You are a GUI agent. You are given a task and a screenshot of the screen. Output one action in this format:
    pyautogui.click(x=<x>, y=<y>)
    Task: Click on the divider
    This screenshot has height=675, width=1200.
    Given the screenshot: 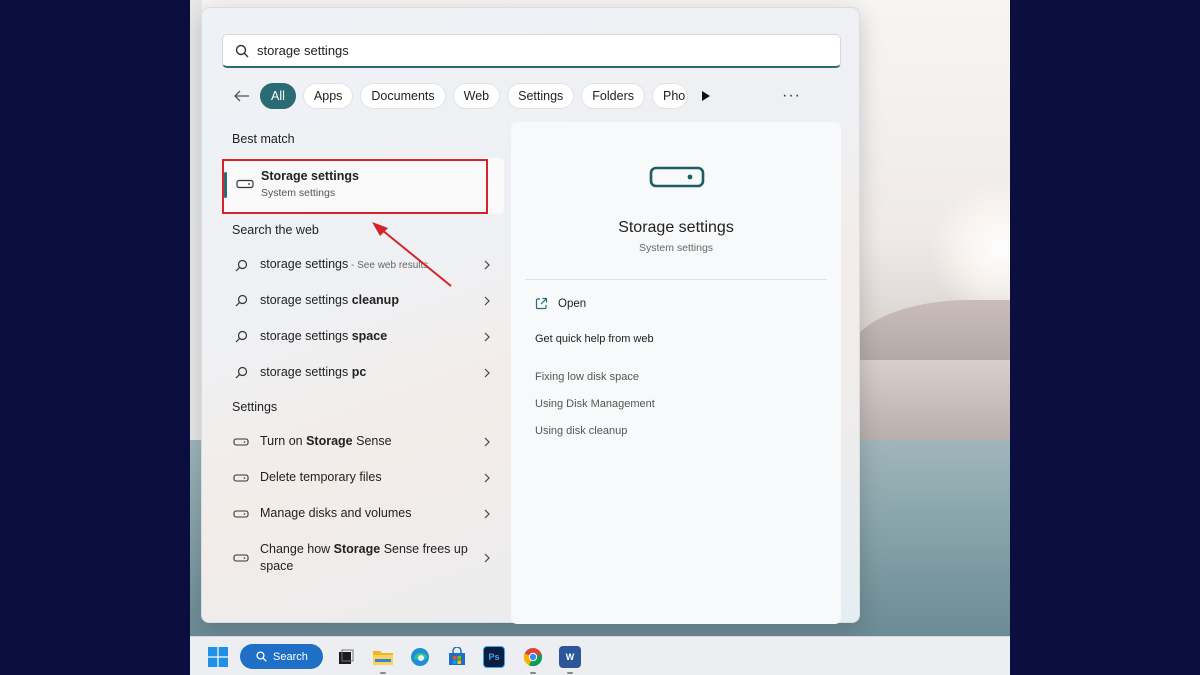 What is the action you would take?
    pyautogui.click(x=676, y=279)
    